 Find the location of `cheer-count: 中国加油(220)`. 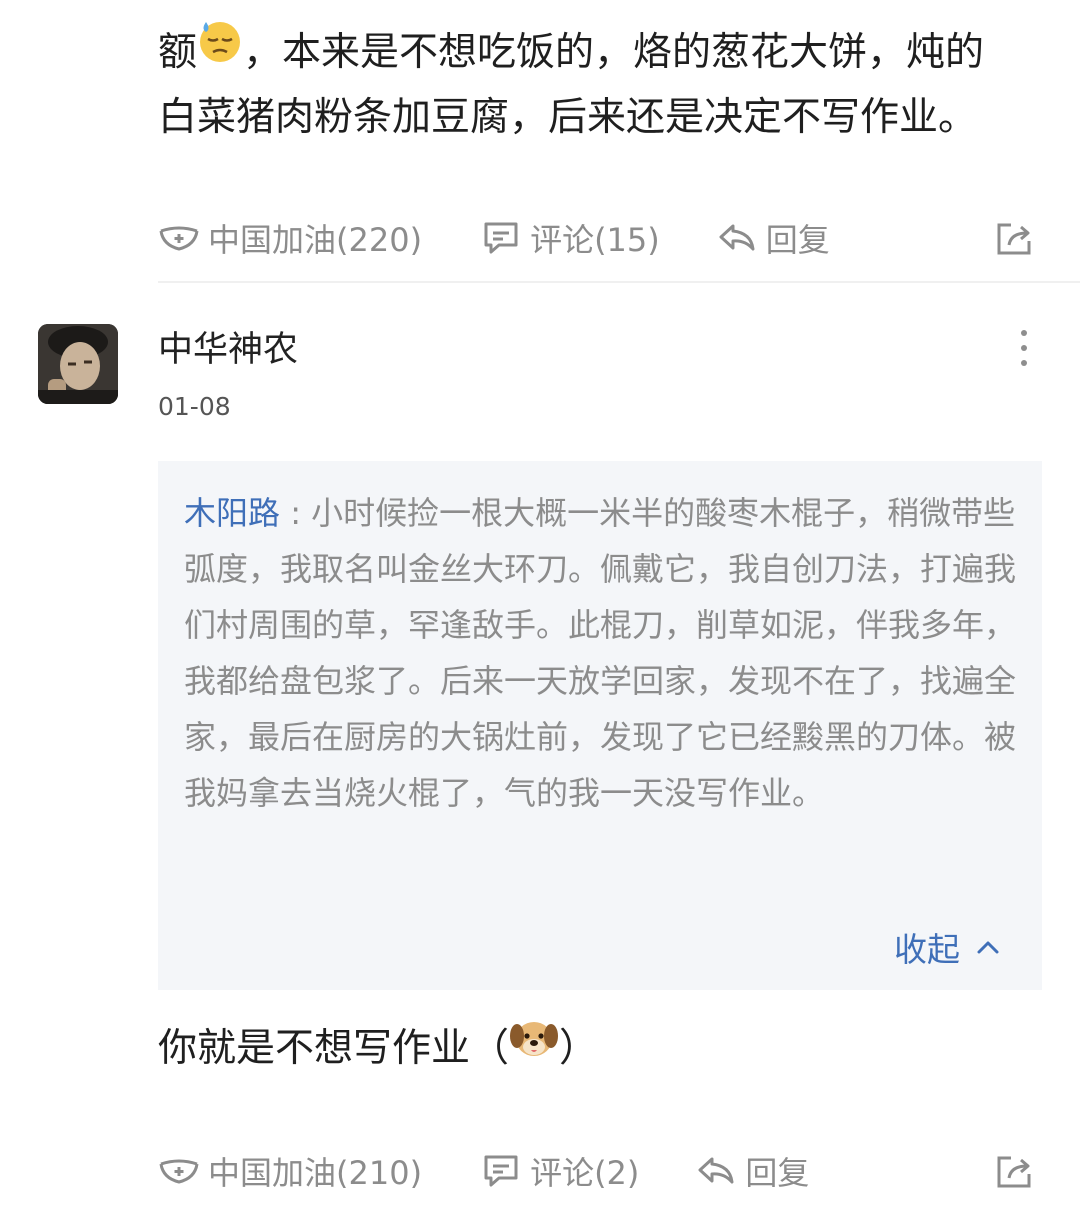

cheer-count: 中国加油(220) is located at coordinates (315, 240).